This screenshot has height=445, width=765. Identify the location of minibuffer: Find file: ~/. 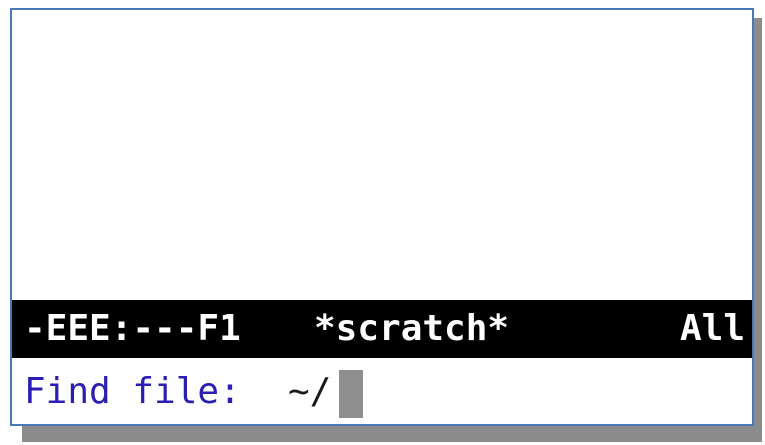
(382, 392).